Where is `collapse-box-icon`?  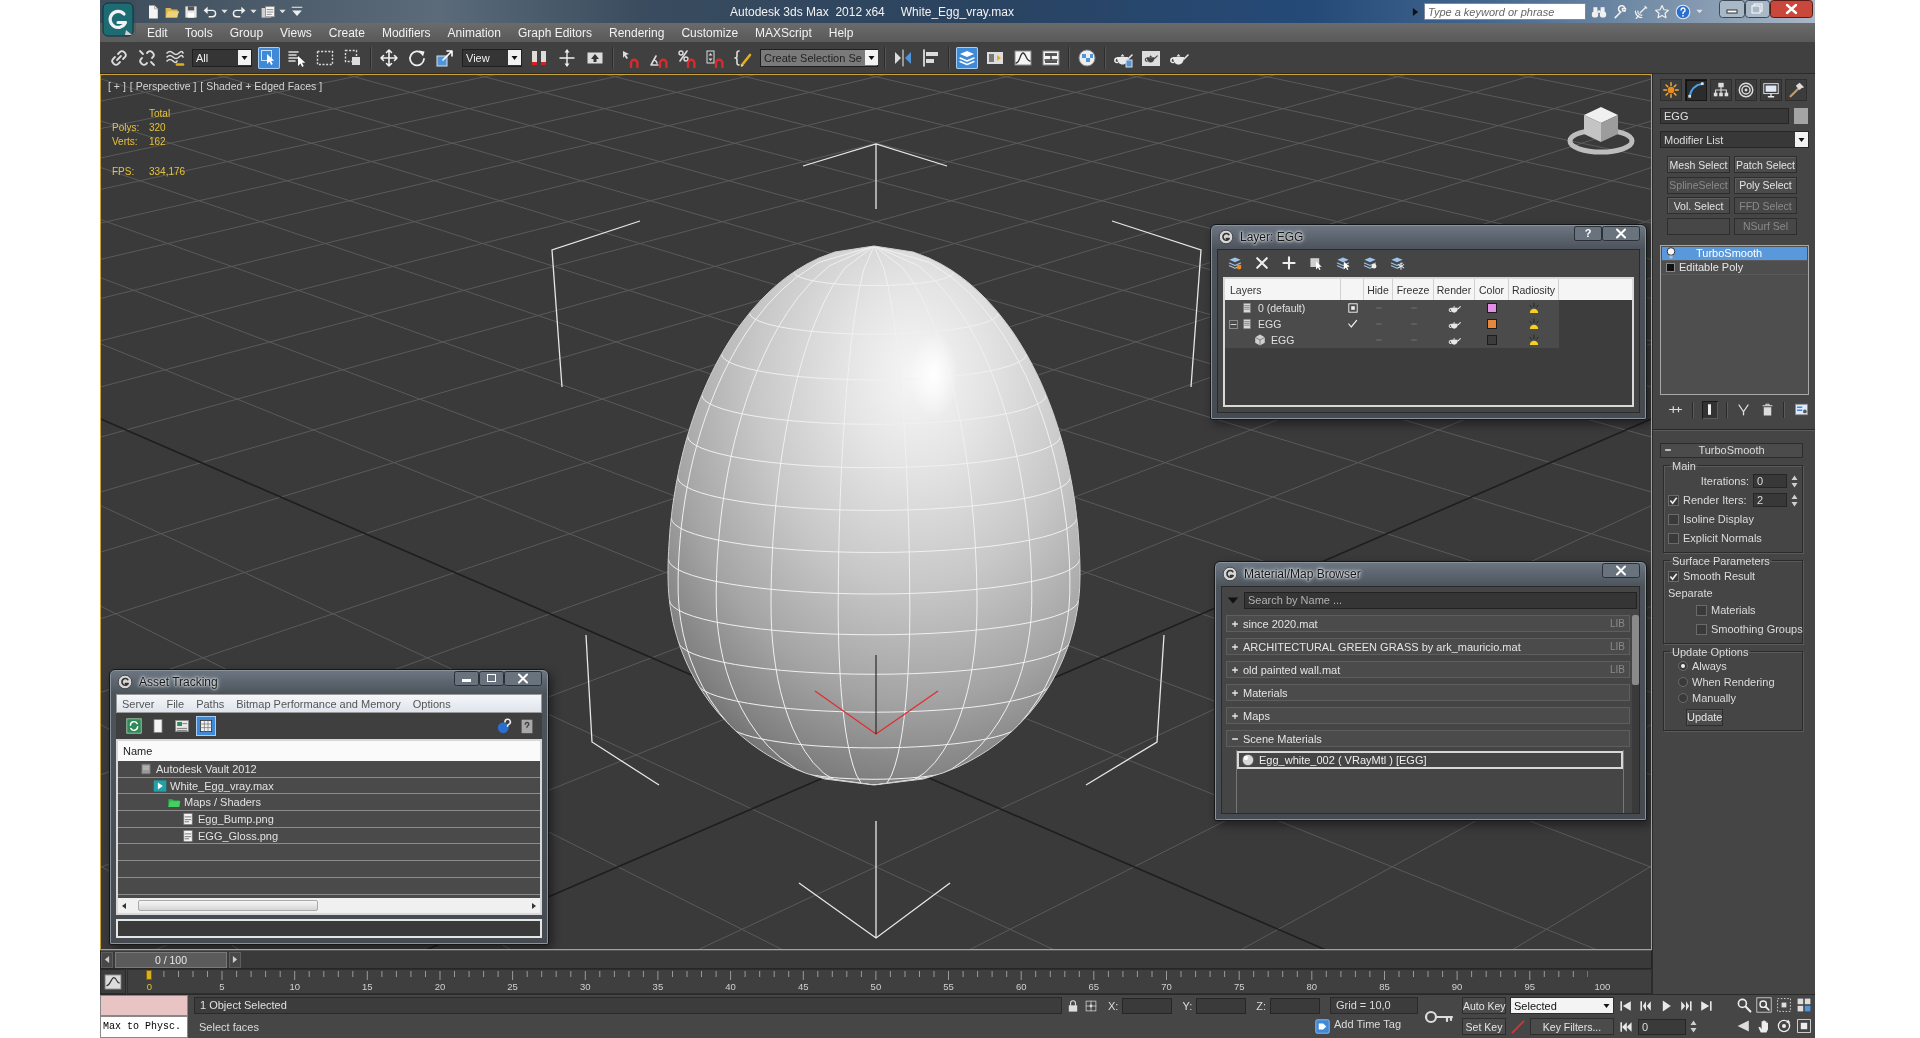 collapse-box-icon is located at coordinates (1233, 324).